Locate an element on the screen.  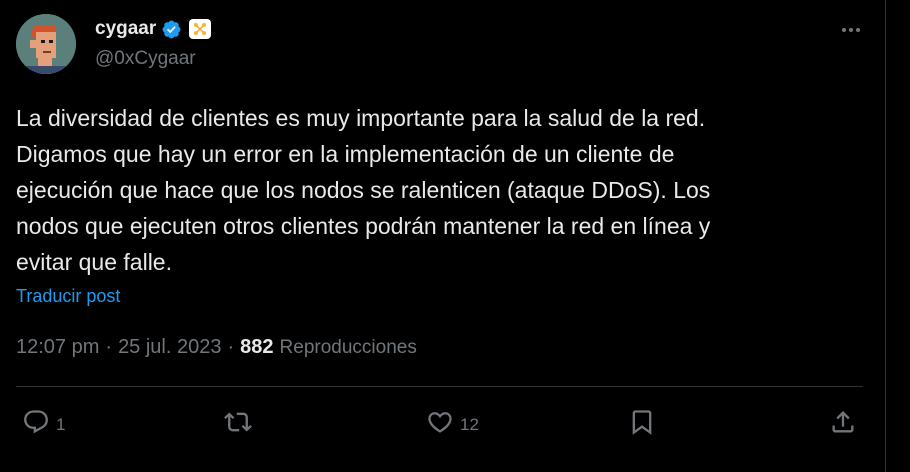
share-button is located at coordinates (843, 424).